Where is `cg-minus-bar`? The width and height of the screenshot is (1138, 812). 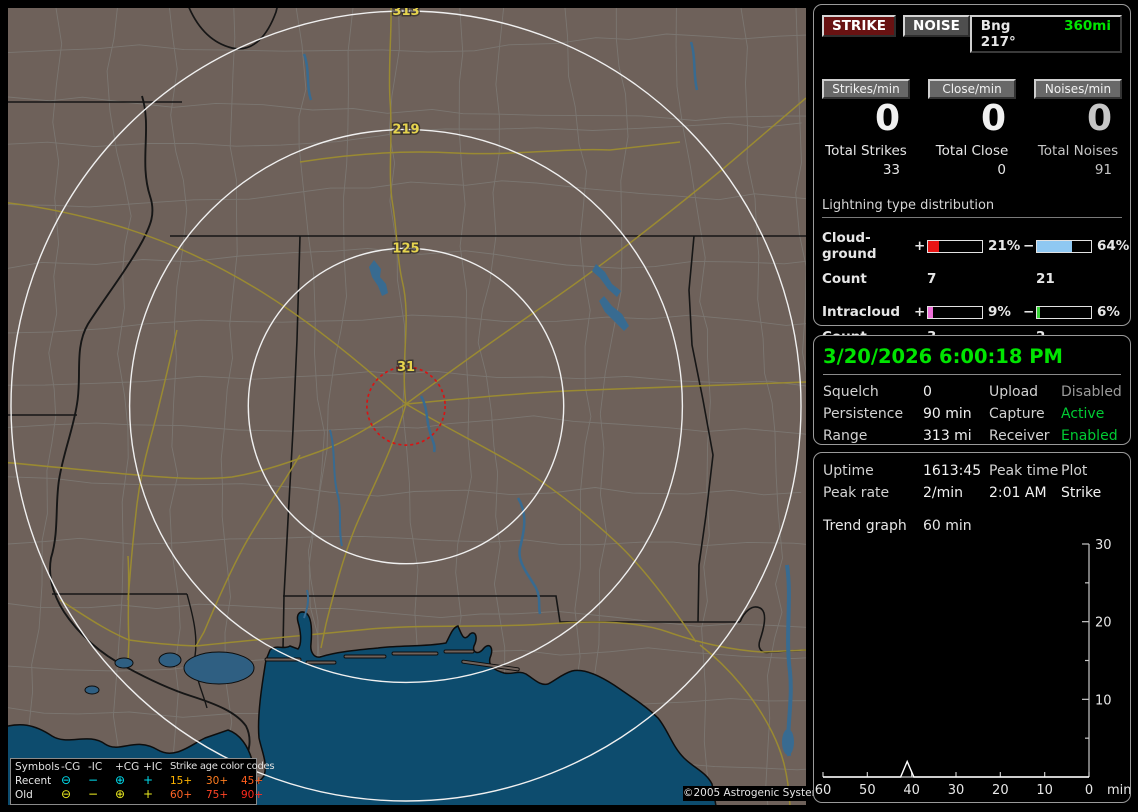
cg-minus-bar is located at coordinates (1064, 246).